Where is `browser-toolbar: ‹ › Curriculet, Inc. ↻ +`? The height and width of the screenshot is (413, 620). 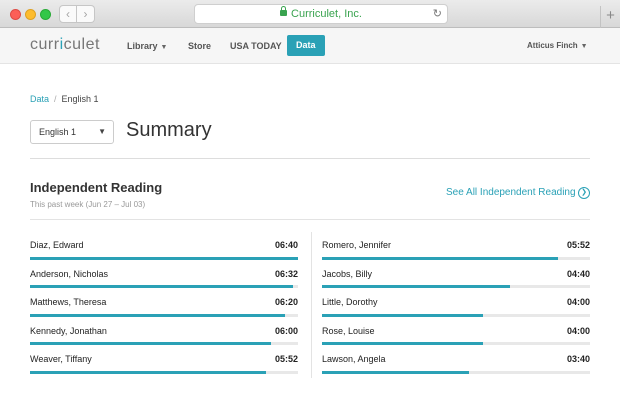
browser-toolbar: ‹ › Curriculet, Inc. ↻ + is located at coordinates (310, 14).